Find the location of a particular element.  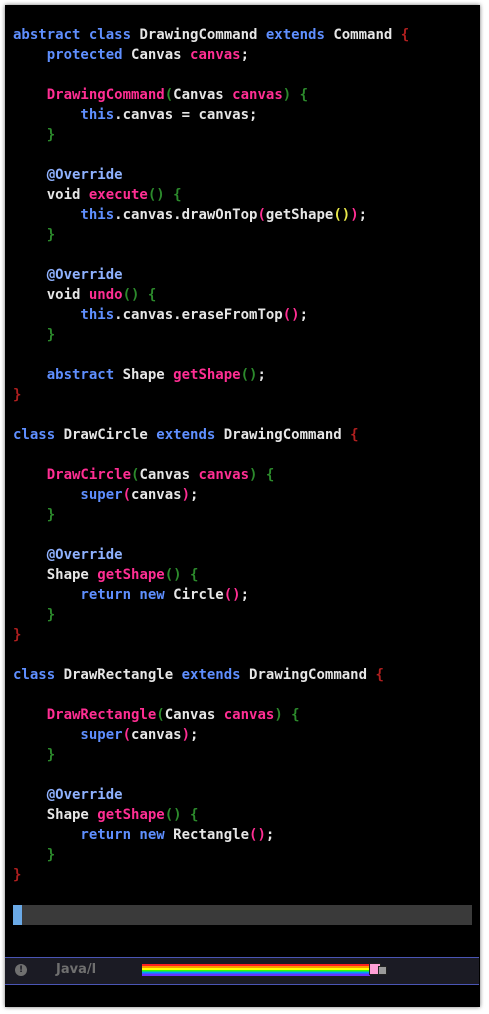

mode-line: ! Java/l is located at coordinates (242, 971).